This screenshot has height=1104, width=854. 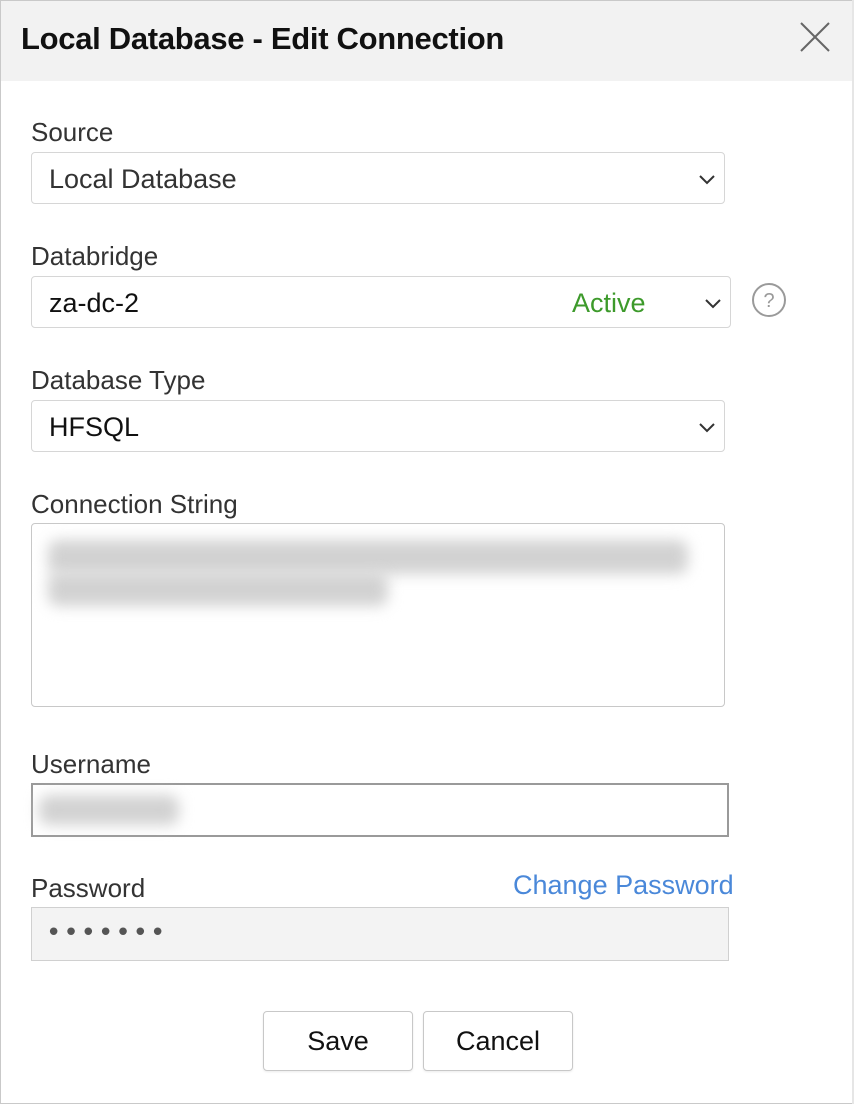 I want to click on databridge-select: za-dc-2 Active, so click(x=381, y=302).